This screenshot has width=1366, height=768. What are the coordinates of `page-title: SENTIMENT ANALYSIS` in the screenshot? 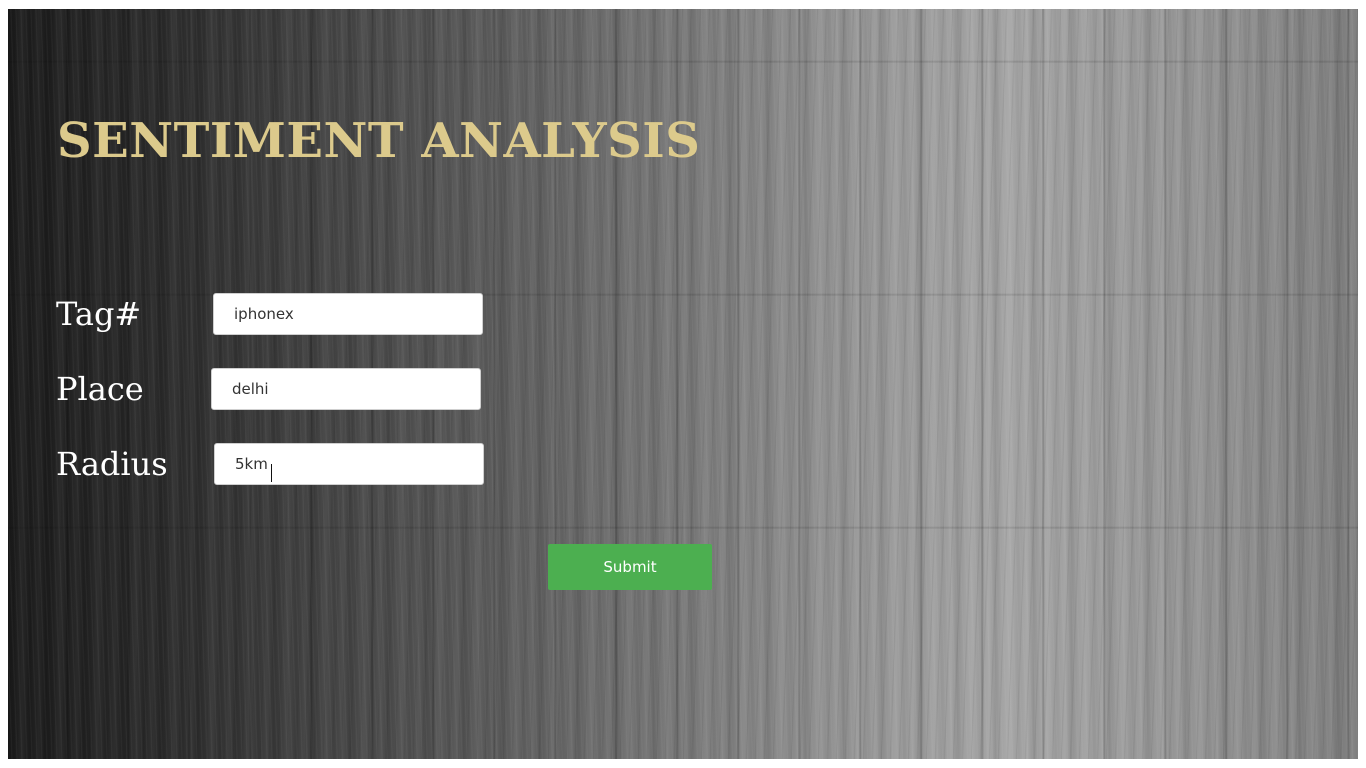 It's located at (379, 141).